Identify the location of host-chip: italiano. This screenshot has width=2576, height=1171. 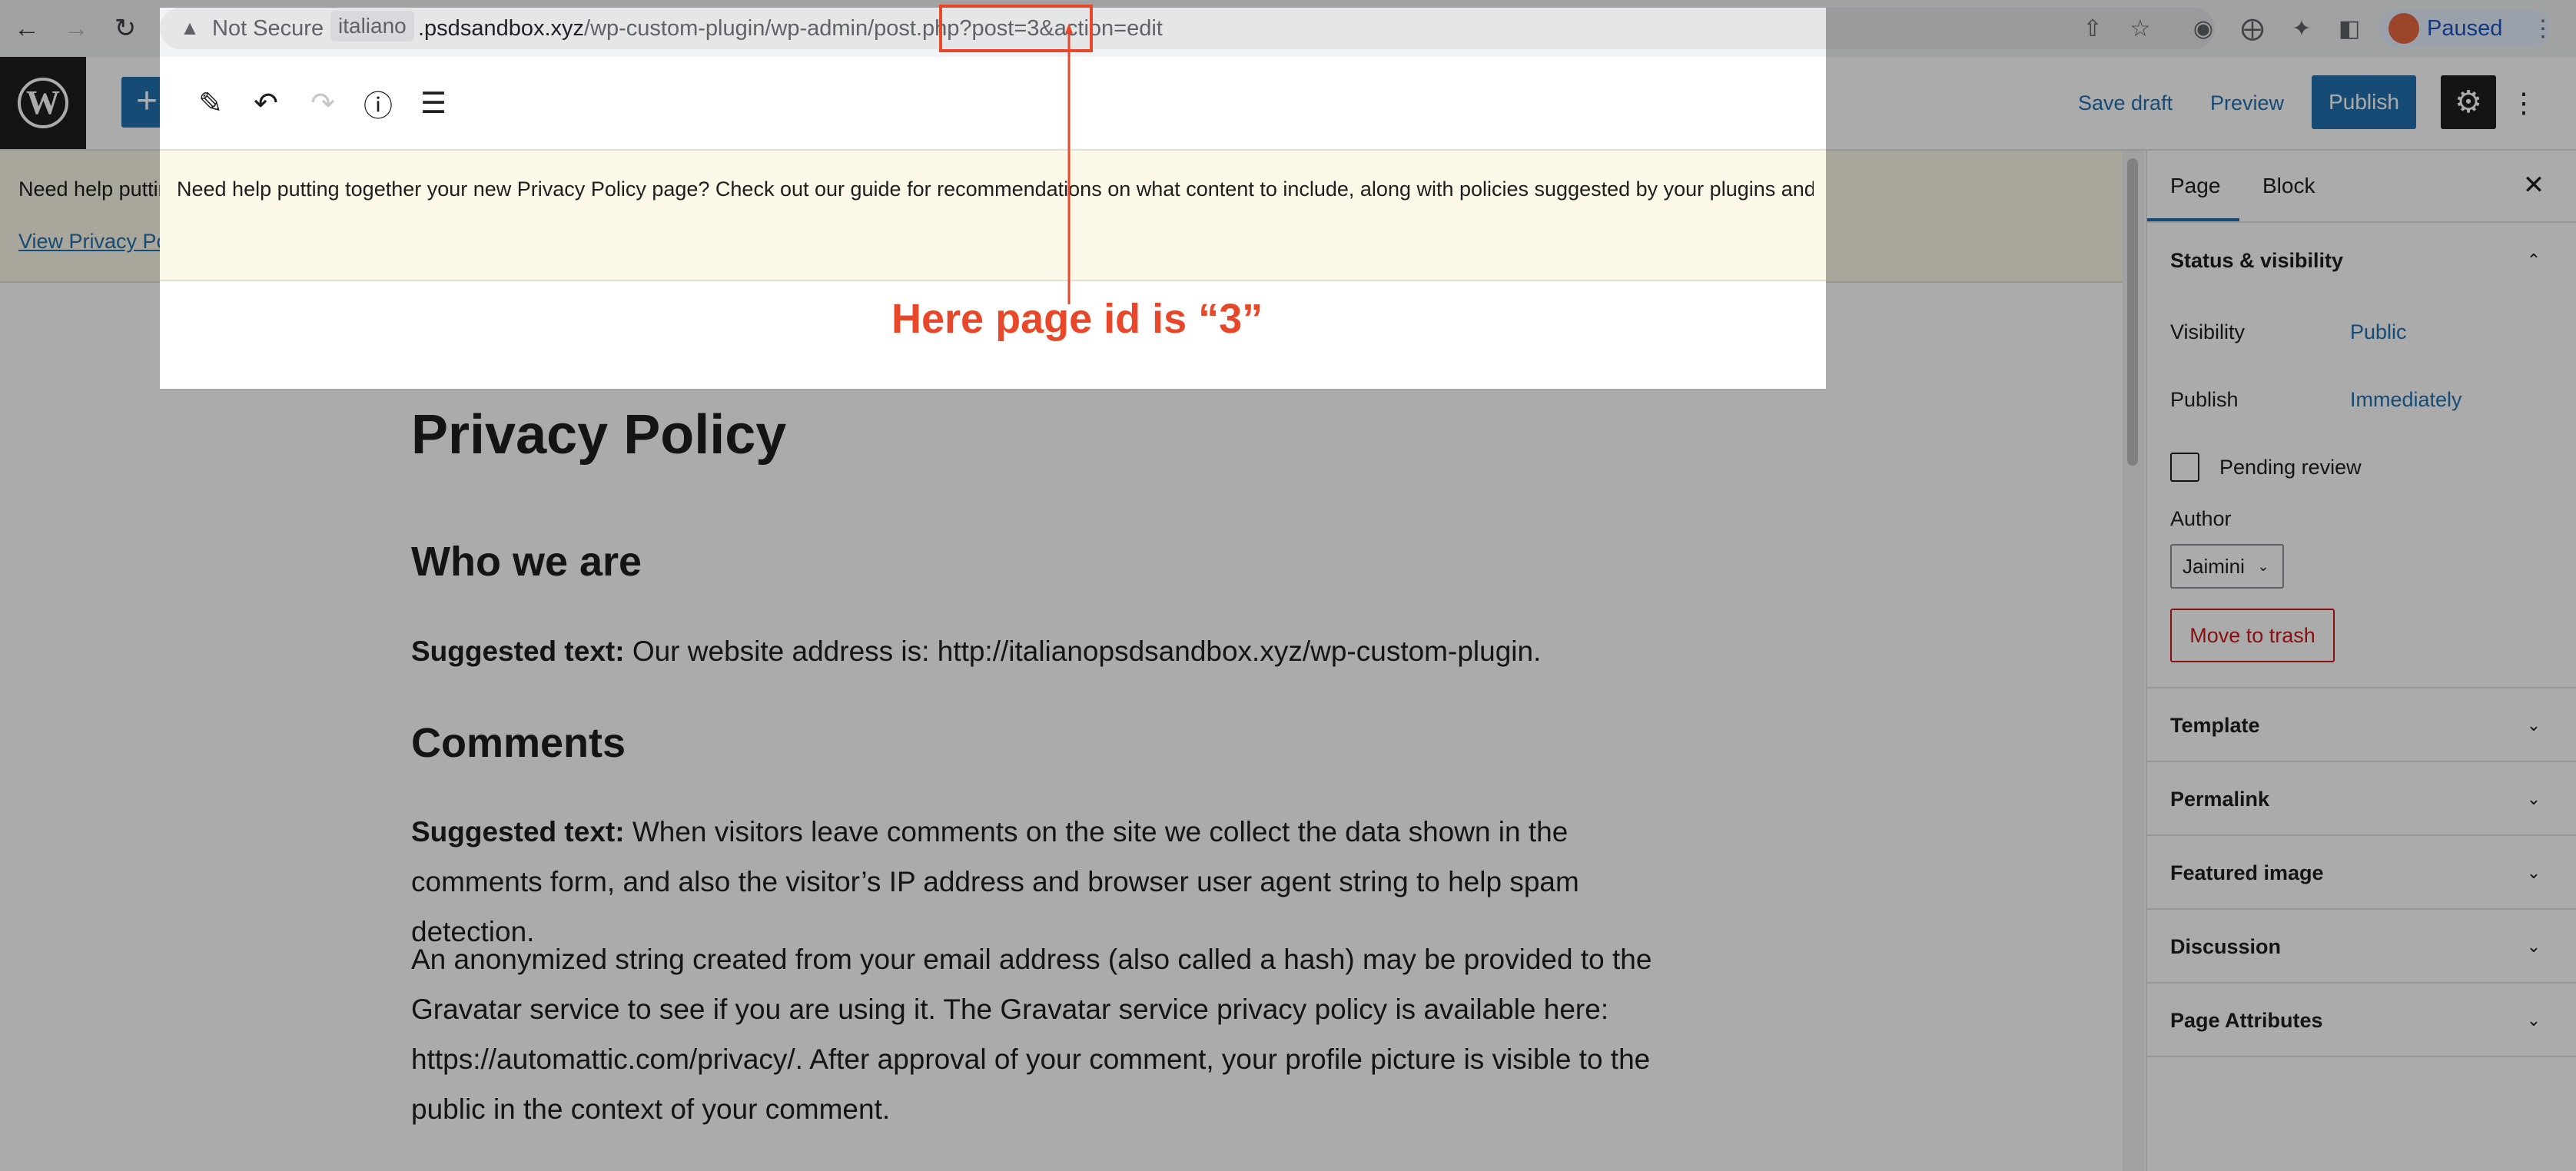
(372, 26).